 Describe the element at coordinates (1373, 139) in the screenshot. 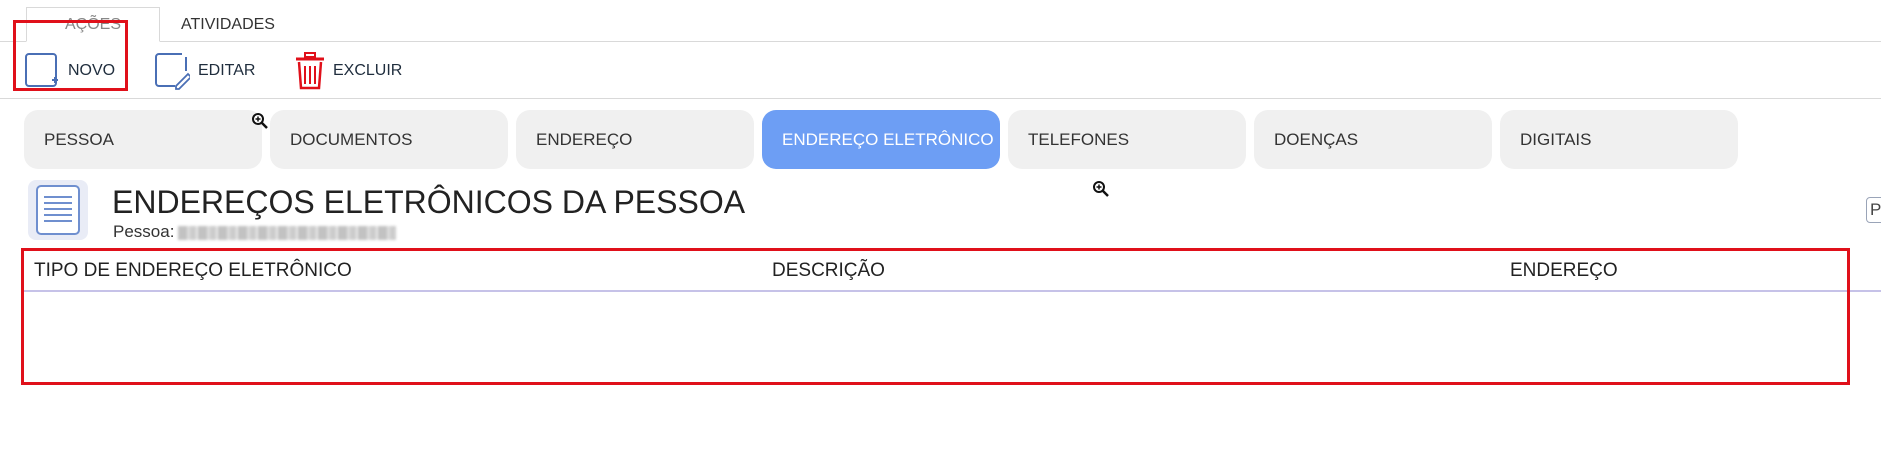

I see `tab-doencas: DOENÇAS` at that location.